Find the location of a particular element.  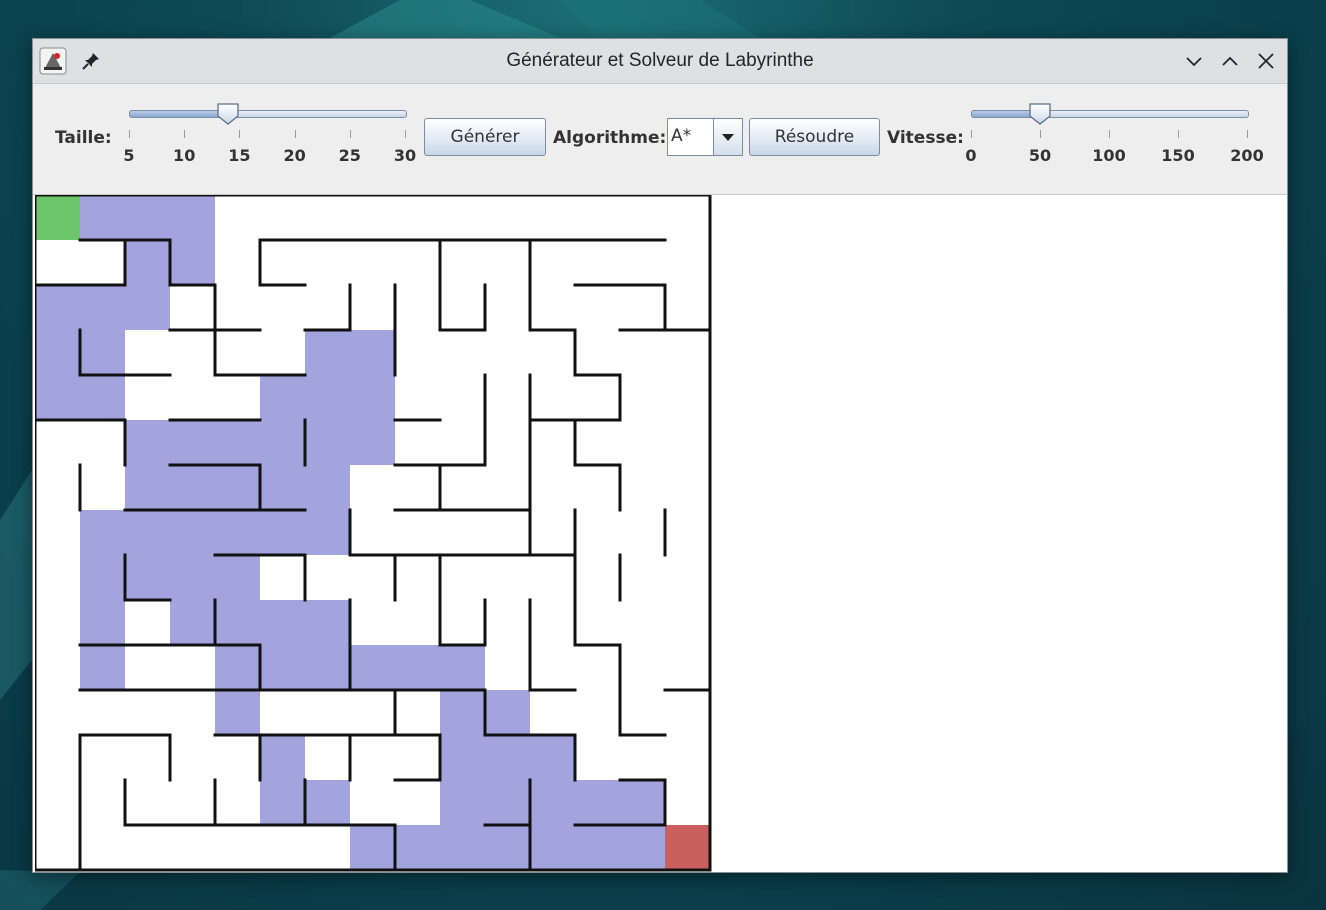

end-cell is located at coordinates (687, 847).